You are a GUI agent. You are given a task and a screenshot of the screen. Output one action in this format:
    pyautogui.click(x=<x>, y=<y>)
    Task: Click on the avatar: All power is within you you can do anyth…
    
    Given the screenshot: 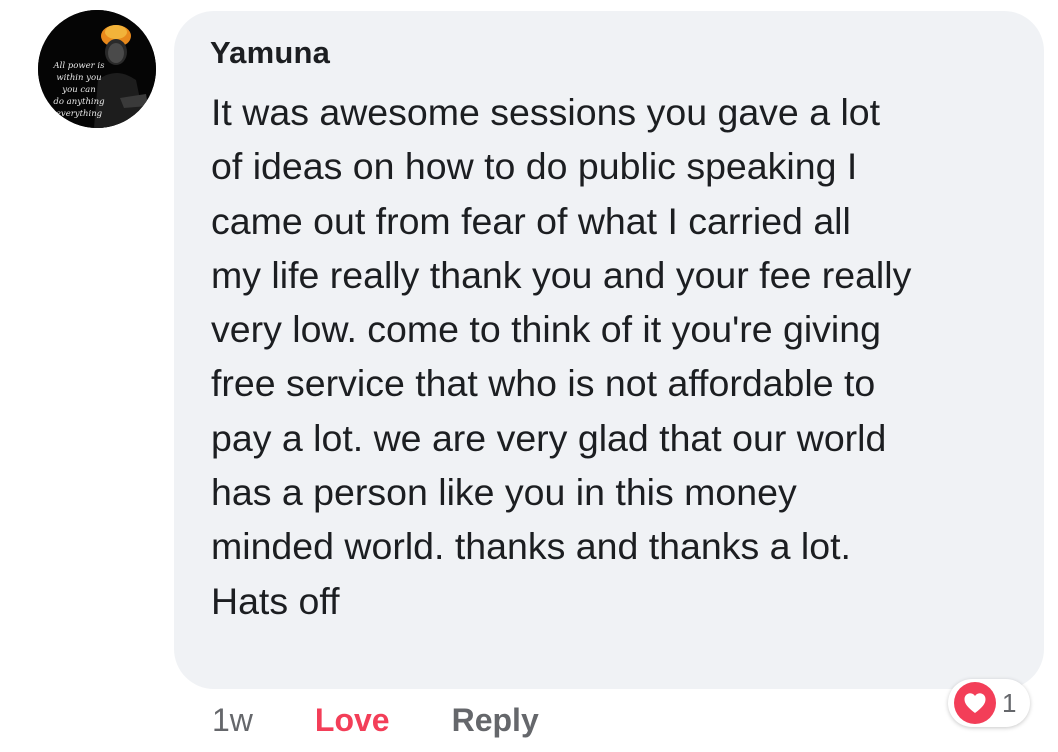 What is the action you would take?
    pyautogui.click(x=97, y=69)
    